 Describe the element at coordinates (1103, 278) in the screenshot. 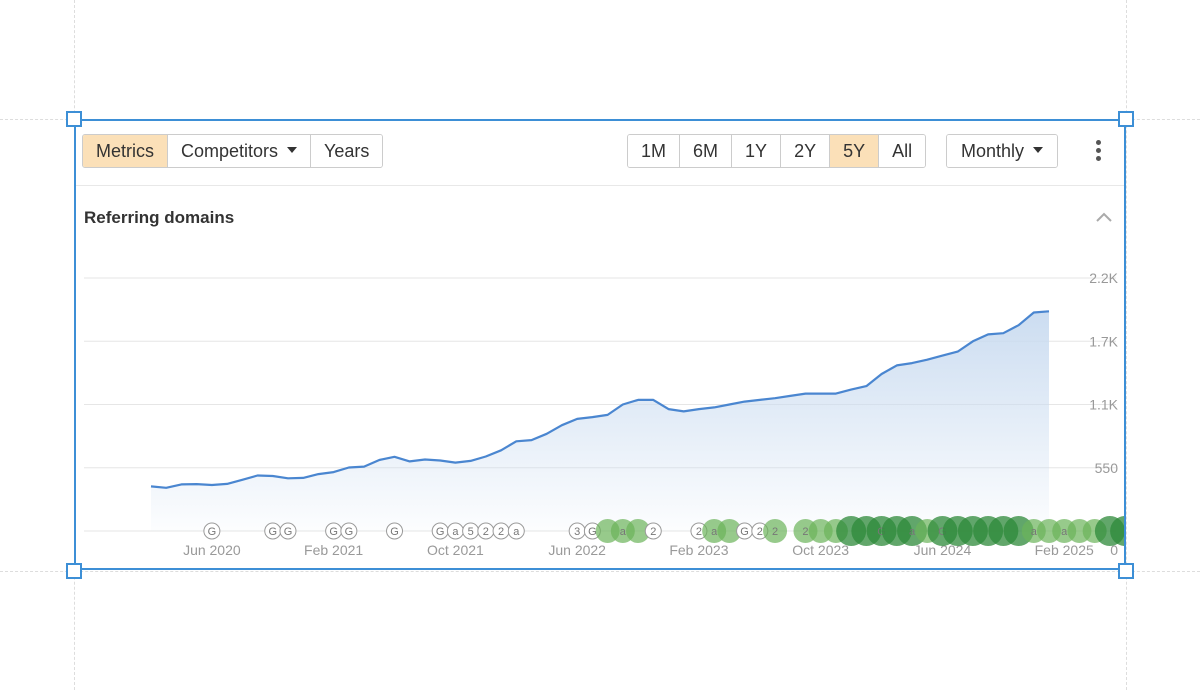

I see `y-tick-label: 2.2K` at that location.